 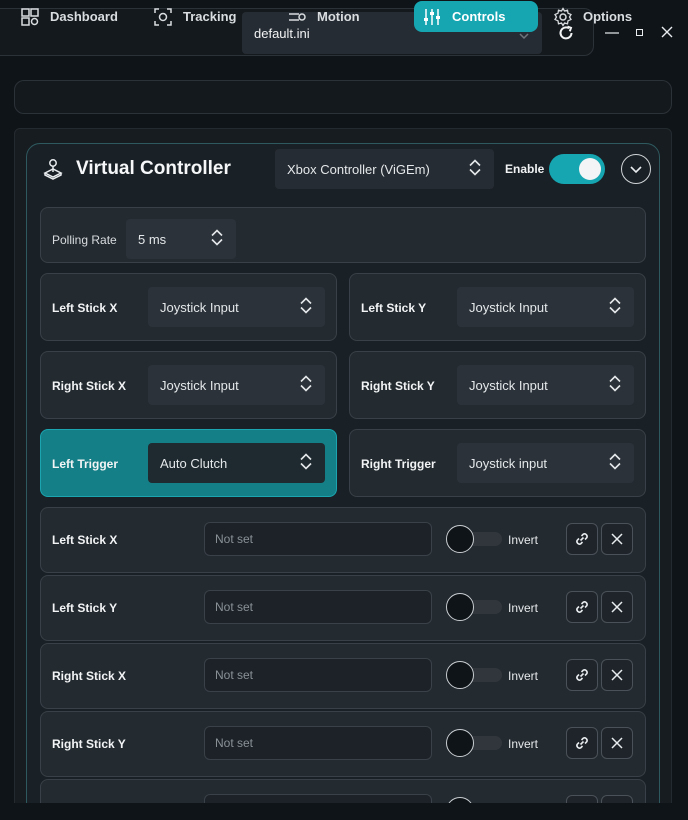 I want to click on sliders-icon, so click(x=432, y=16).